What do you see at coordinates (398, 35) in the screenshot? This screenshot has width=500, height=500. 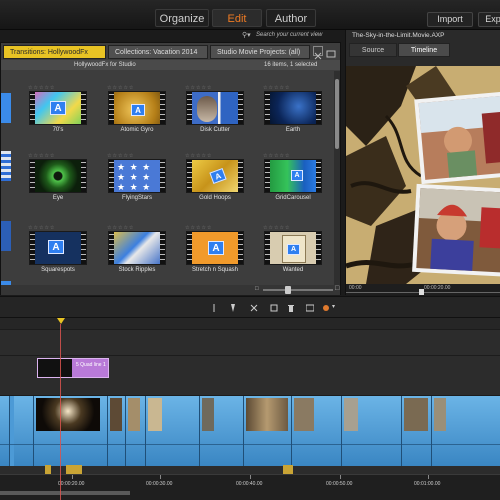 I see `player-title: The-Sky-in-the-Limit.Movie.AXP` at bounding box center [398, 35].